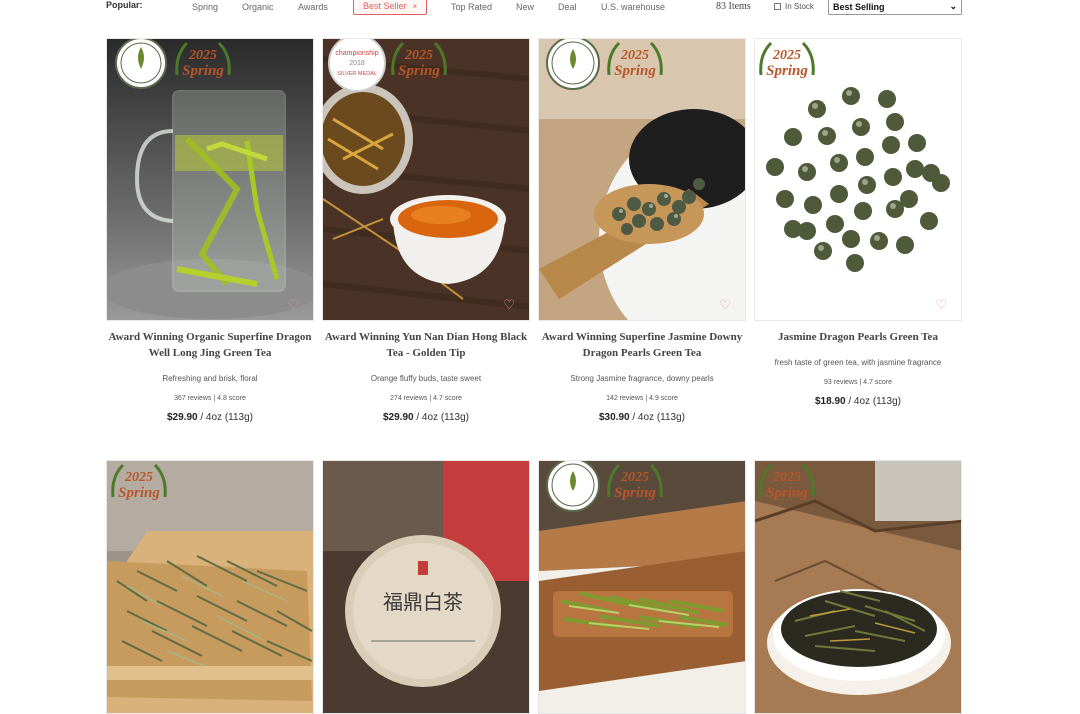 The image size is (1080, 714). I want to click on product-title: Jasmine Dragon Pearls Green Tea, so click(858, 337).